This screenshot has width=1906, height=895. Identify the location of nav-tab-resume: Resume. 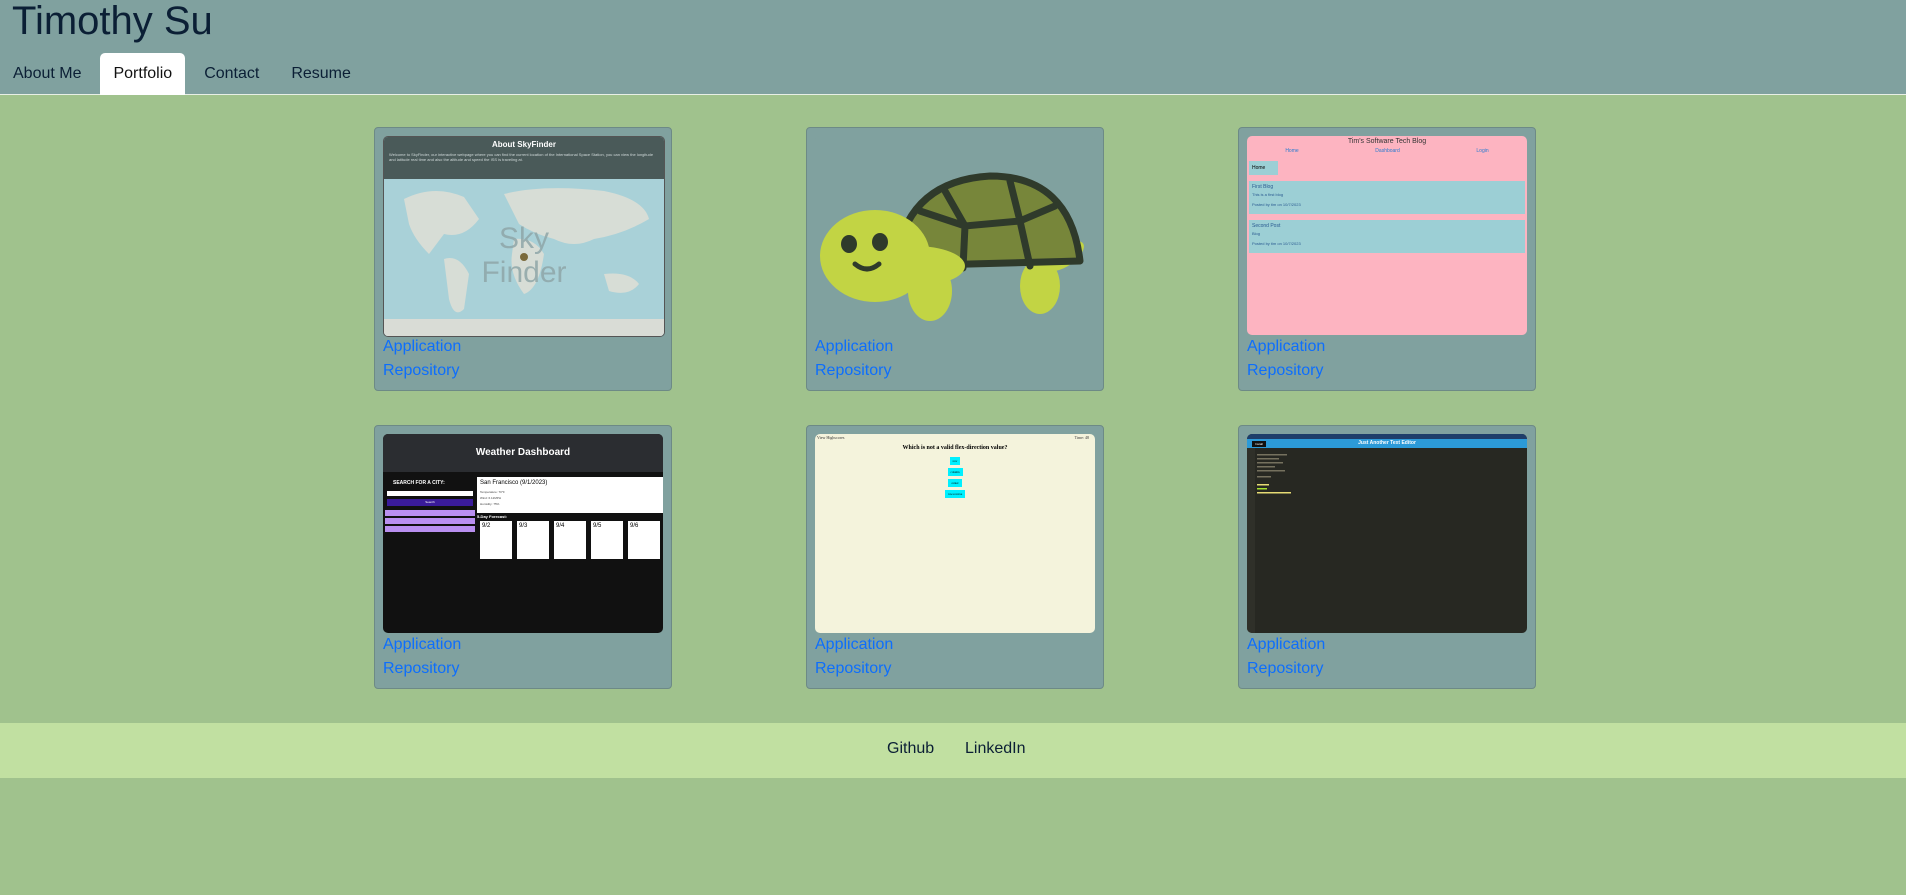
(321, 73).